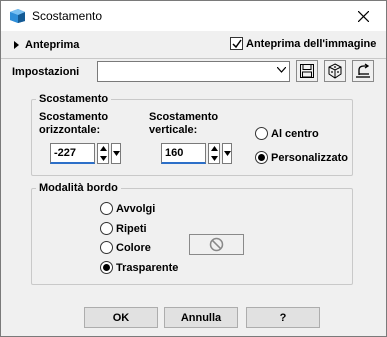 Image resolution: width=387 pixels, height=337 pixels. I want to click on vertical-offset-menu-button, so click(227, 153).